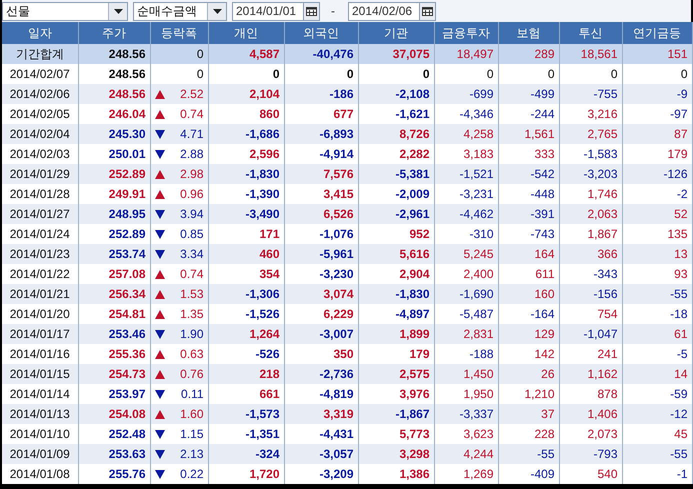  I want to click on change-value: 0.63, so click(192, 354).